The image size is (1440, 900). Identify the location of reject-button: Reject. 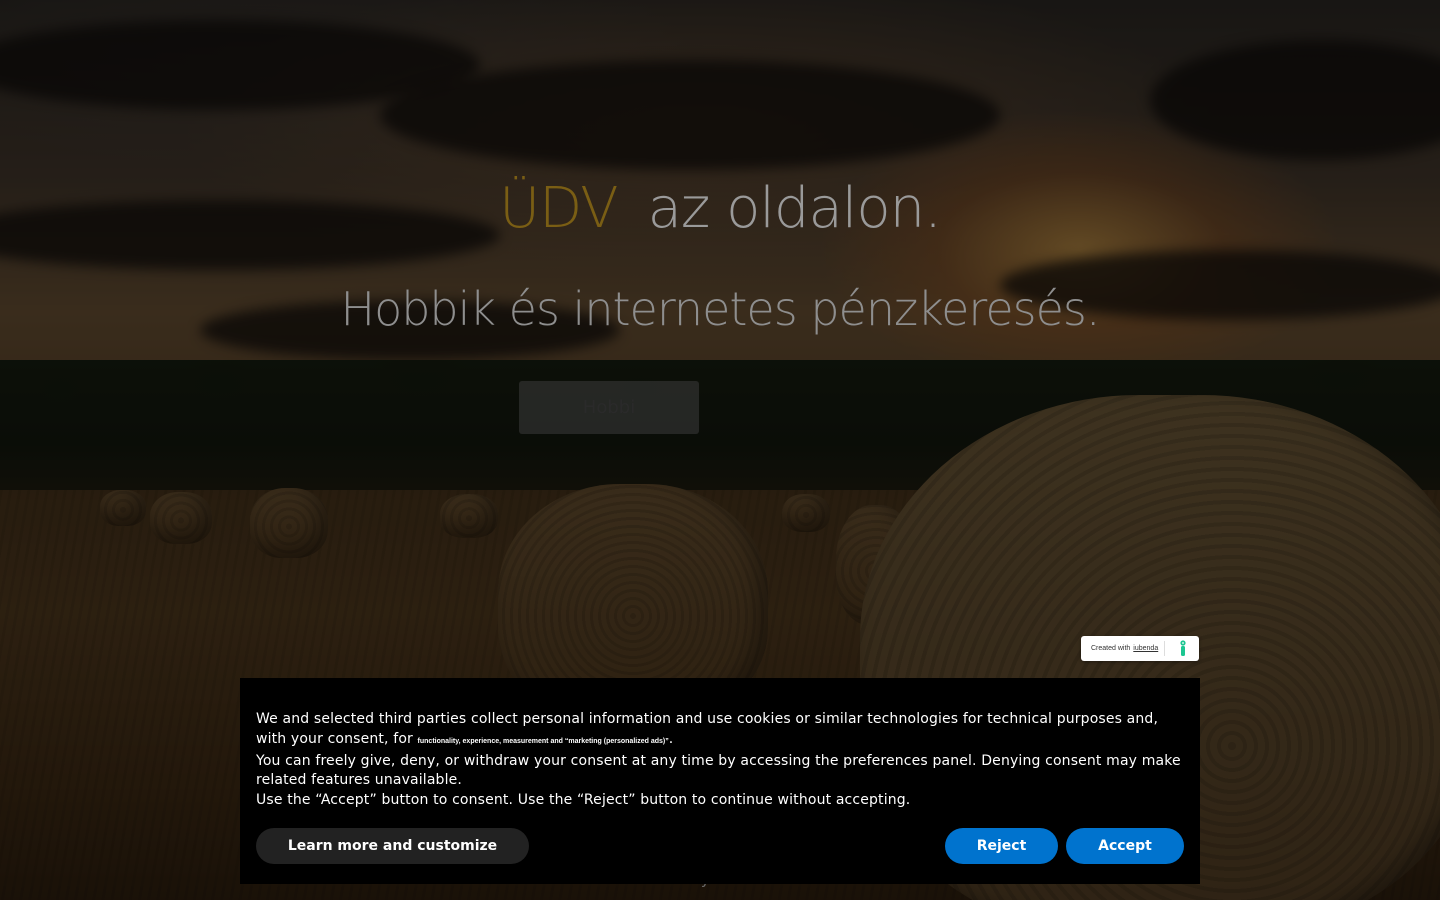
(1001, 846).